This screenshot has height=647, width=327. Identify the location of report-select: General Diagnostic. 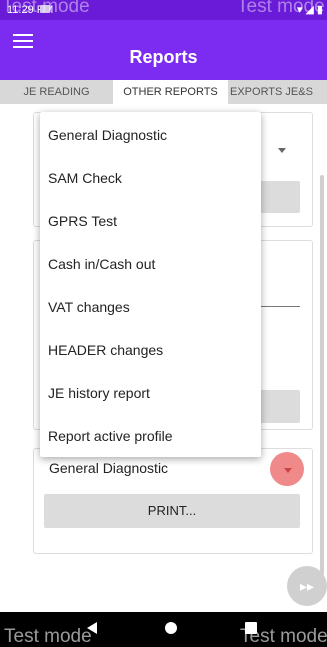
(108, 468).